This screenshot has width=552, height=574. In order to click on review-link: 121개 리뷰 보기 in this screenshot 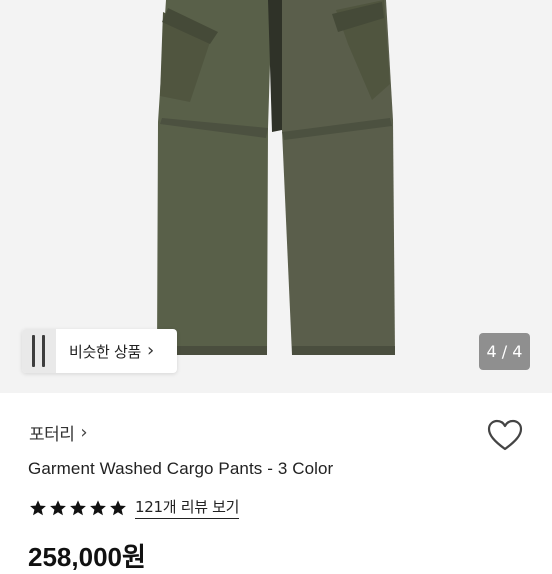, I will do `click(187, 507)`.